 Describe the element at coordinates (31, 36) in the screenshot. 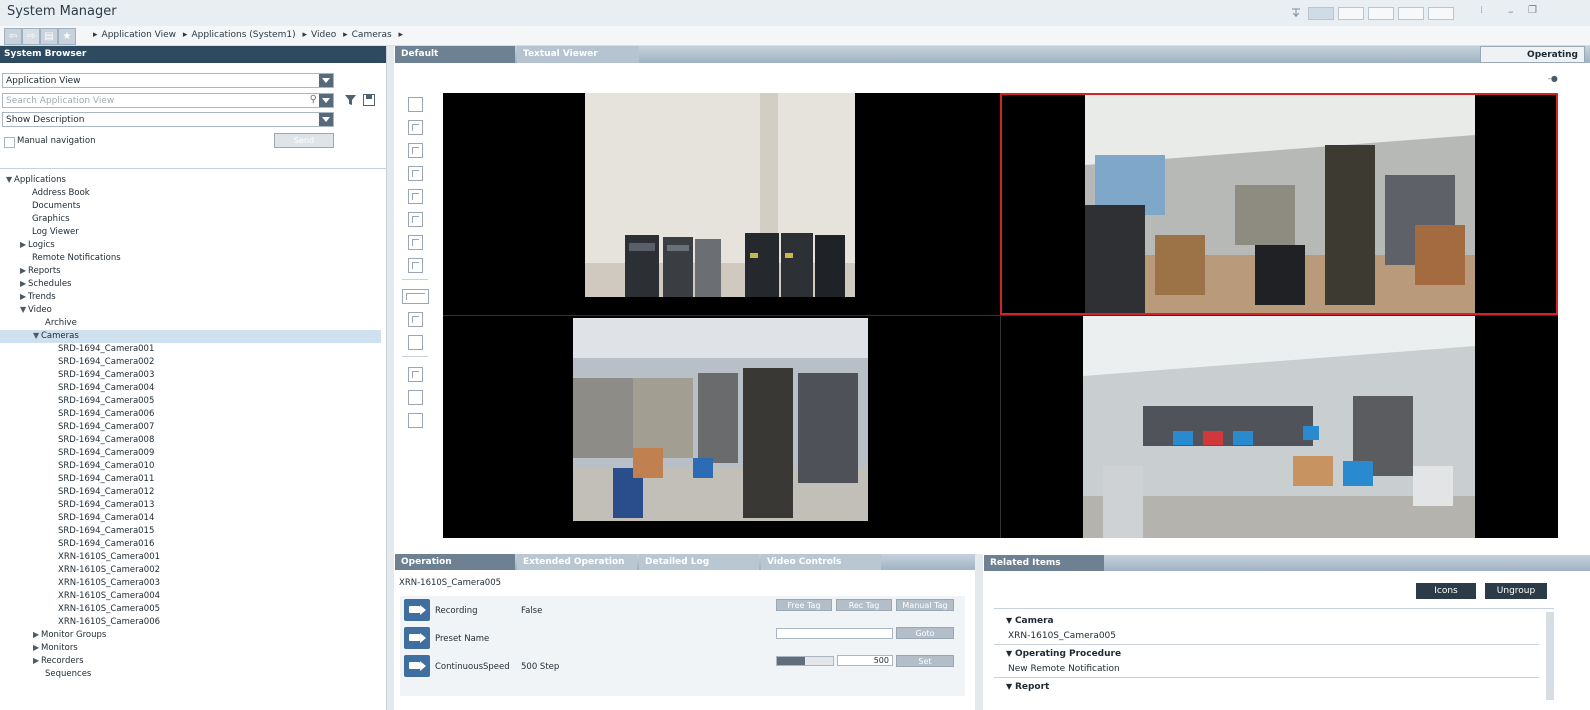

I see `forward-icon: ⇨` at that location.